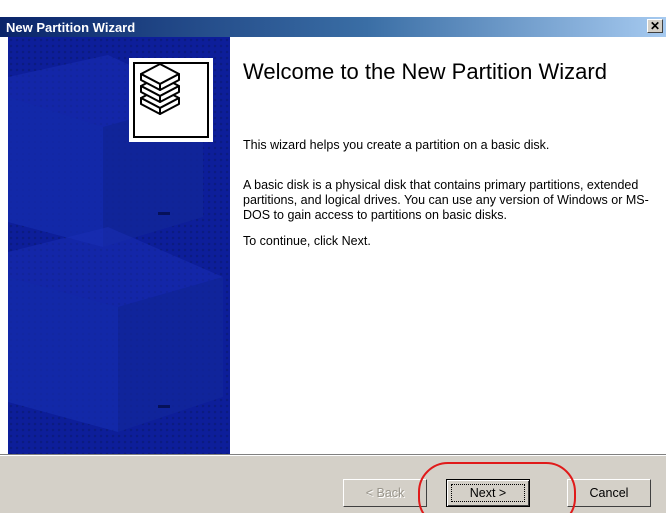 This screenshot has height=513, width=666. Describe the element at coordinates (333, 27) in the screenshot. I see `title-bar: New Partition Wizard ✕` at that location.